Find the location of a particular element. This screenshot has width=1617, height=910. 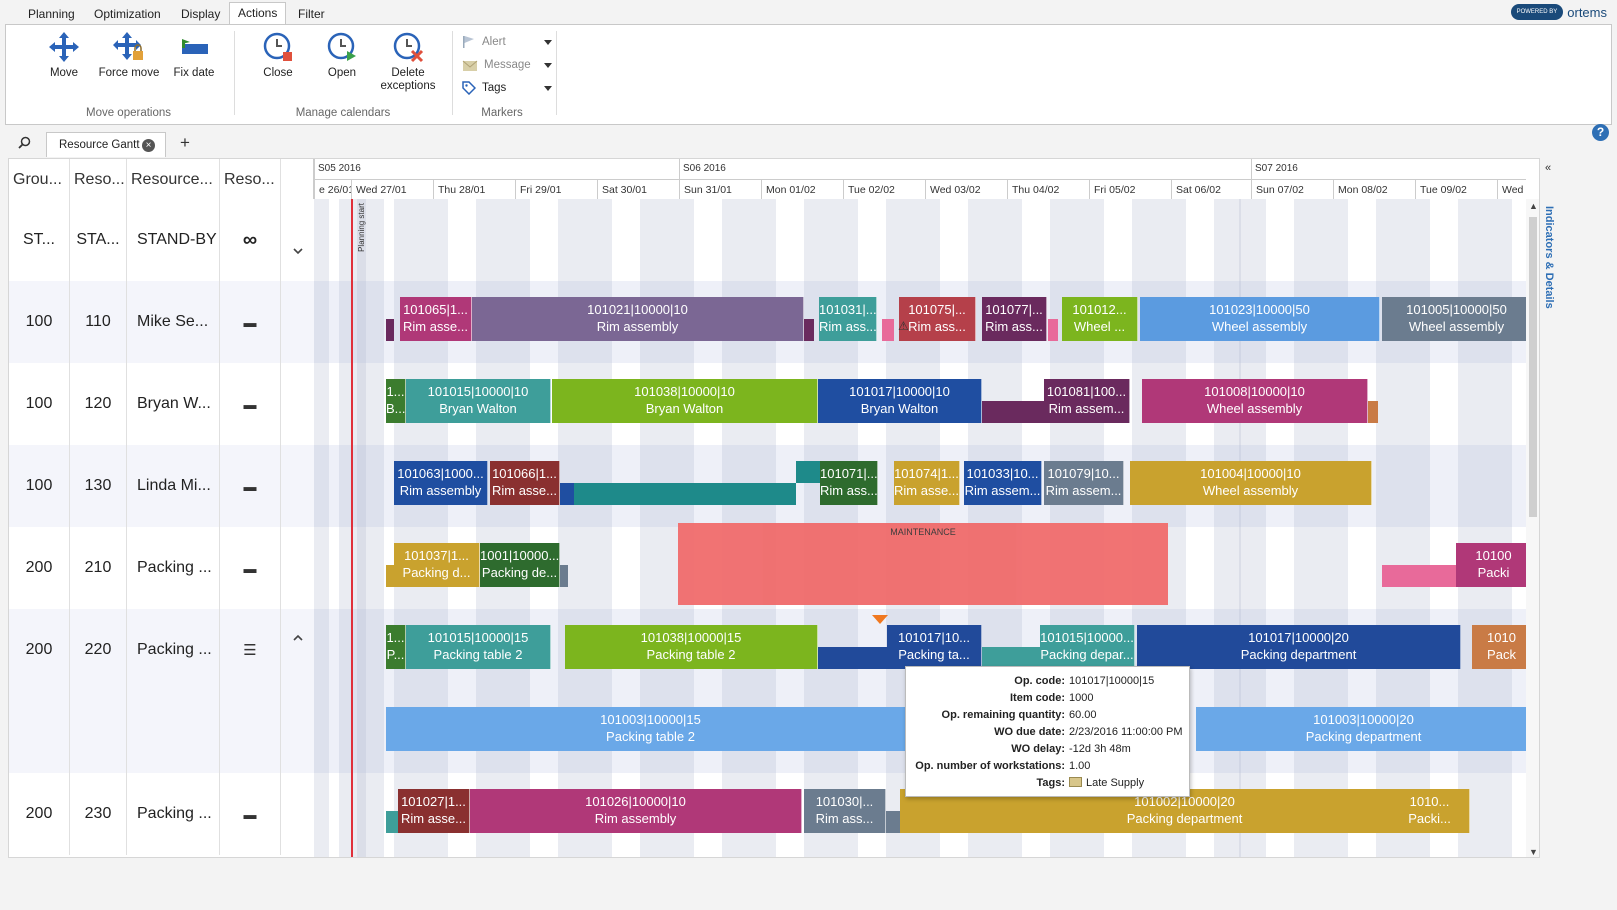

resource-row-210: 200 210 Packing ... ▬ is located at coordinates (161, 568).